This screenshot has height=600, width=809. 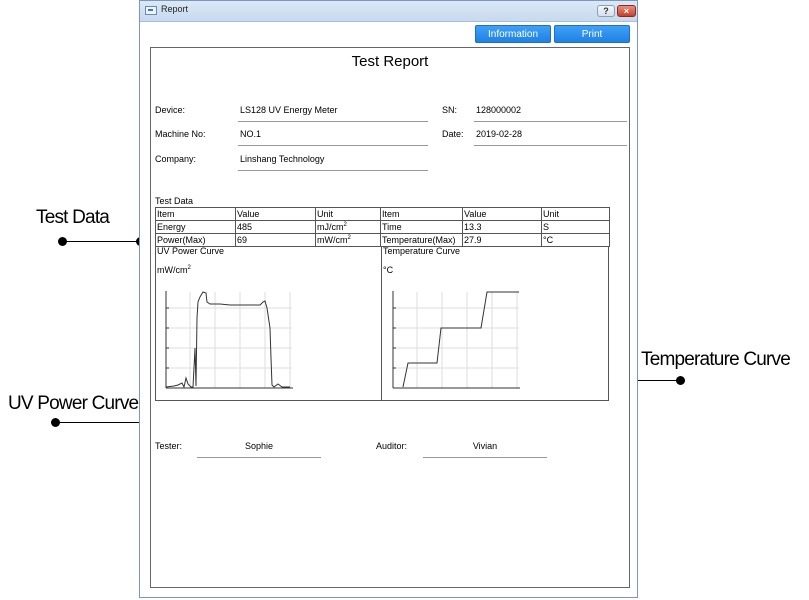 What do you see at coordinates (195, 240) in the screenshot?
I see `table-cell: Power(Max)` at bounding box center [195, 240].